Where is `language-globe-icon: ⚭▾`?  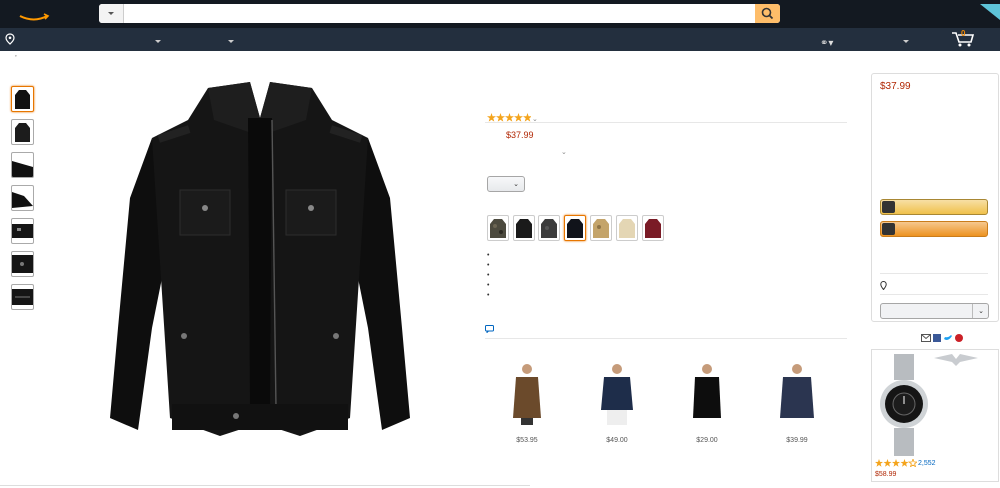 language-globe-icon: ⚭▾ is located at coordinates (826, 44).